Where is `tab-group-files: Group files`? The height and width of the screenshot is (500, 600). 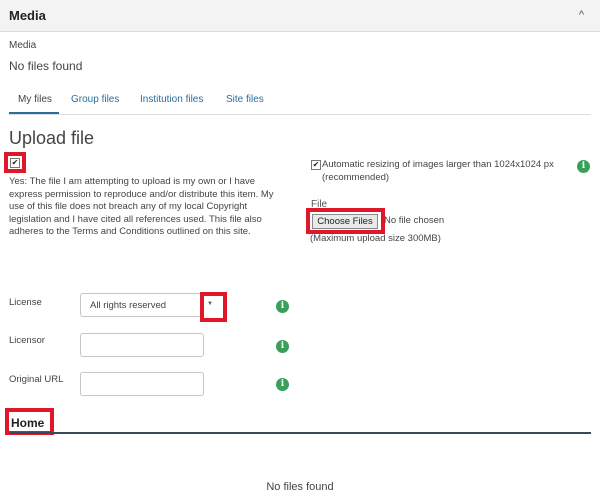 tab-group-files: Group files is located at coordinates (95, 99).